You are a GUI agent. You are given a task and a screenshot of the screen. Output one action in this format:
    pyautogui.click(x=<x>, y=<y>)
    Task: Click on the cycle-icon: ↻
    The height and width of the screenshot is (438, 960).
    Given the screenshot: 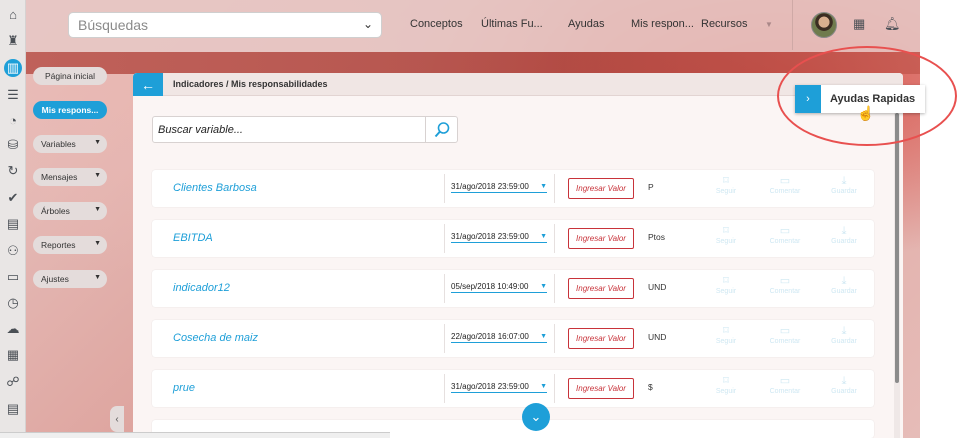 What is the action you would take?
    pyautogui.click(x=13, y=171)
    